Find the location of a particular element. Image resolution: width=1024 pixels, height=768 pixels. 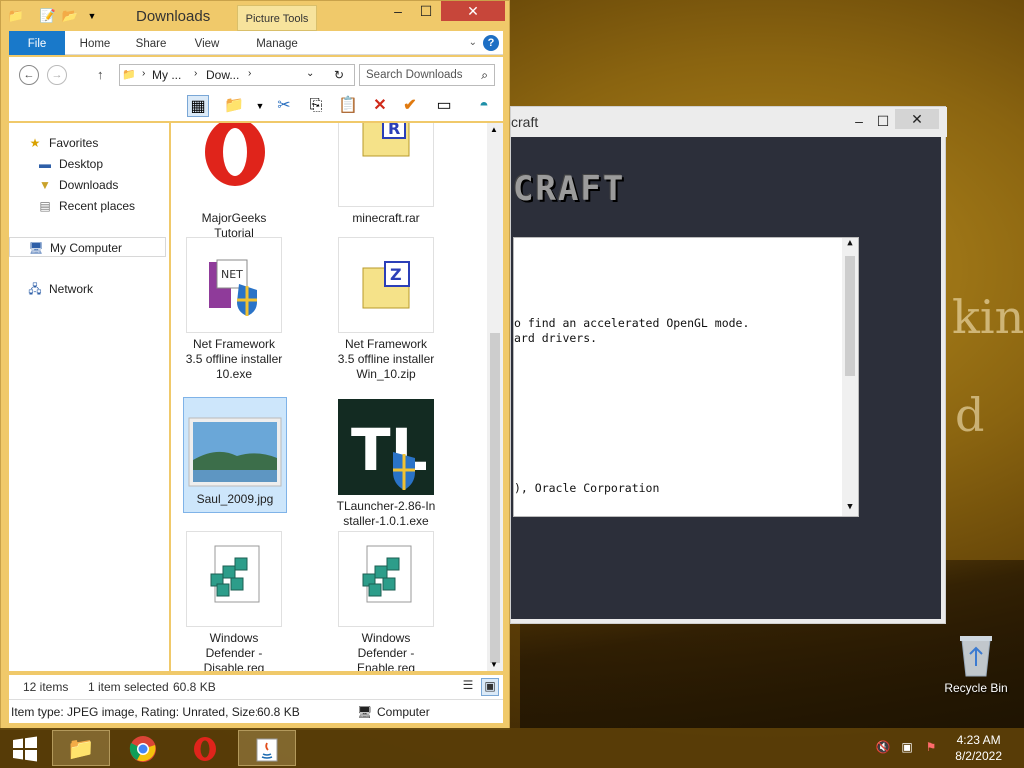

log-line: ard drivers. is located at coordinates (556, 338).